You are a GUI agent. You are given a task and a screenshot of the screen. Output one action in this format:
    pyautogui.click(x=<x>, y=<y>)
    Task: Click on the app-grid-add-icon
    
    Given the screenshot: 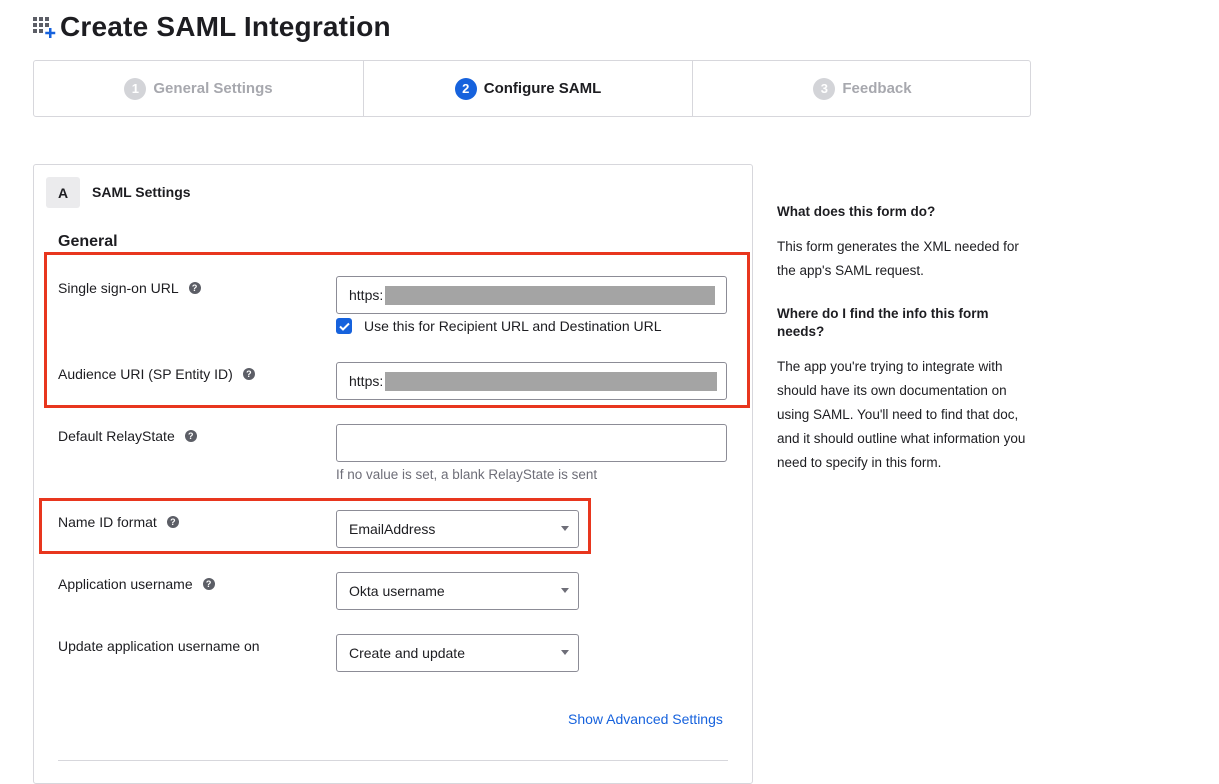 What is the action you would take?
    pyautogui.click(x=45, y=27)
    